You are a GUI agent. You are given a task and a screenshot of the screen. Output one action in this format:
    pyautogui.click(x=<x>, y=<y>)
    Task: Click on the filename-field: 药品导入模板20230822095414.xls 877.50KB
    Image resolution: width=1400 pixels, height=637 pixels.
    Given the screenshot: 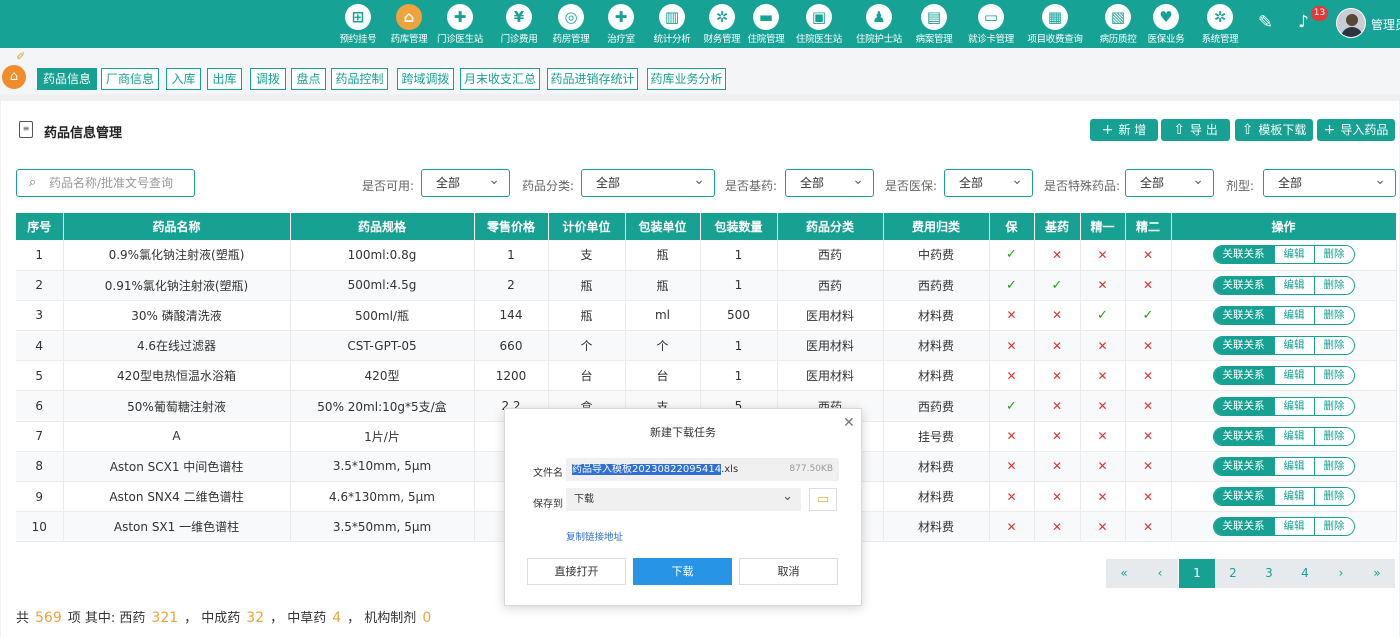 What is the action you would take?
    pyautogui.click(x=702, y=469)
    